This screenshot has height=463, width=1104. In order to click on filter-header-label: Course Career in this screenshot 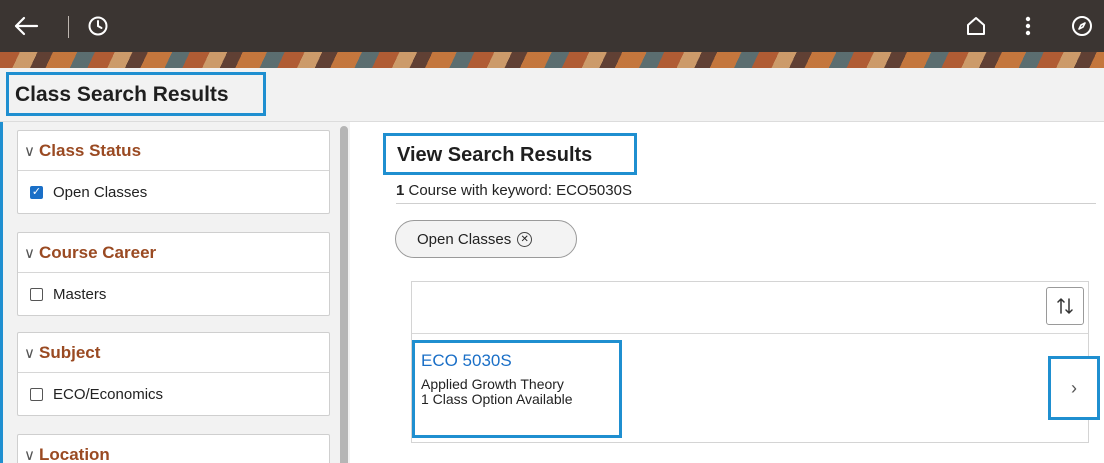, I will do `click(97, 252)`.